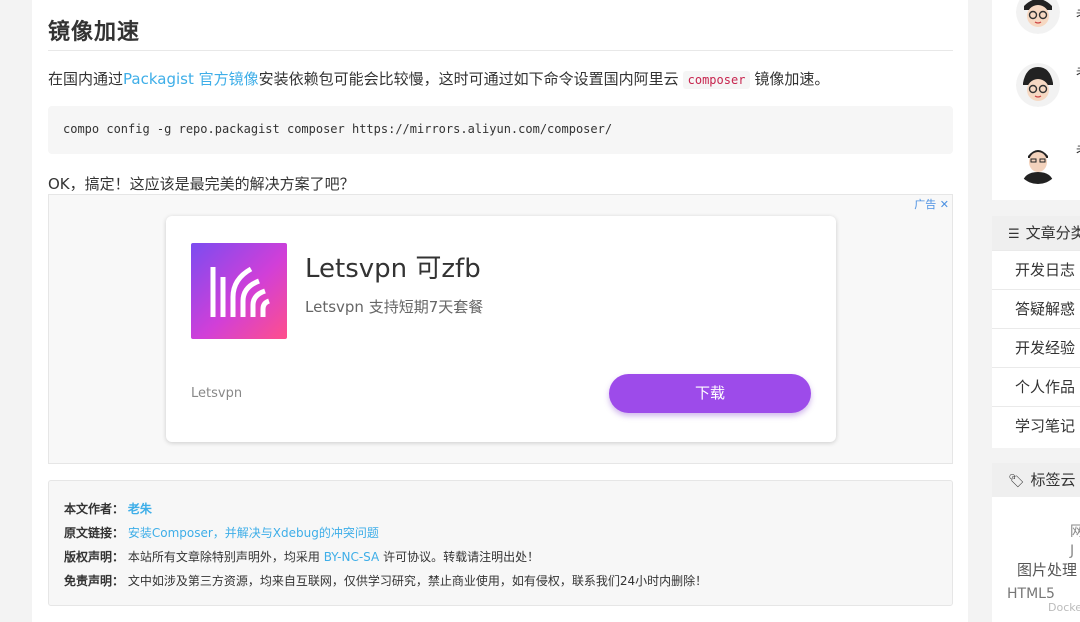 This screenshot has height=622, width=1080. Describe the element at coordinates (394, 307) in the screenshot. I see `ad-subtitle: Letsvpn 支持短期7天套餐` at that location.